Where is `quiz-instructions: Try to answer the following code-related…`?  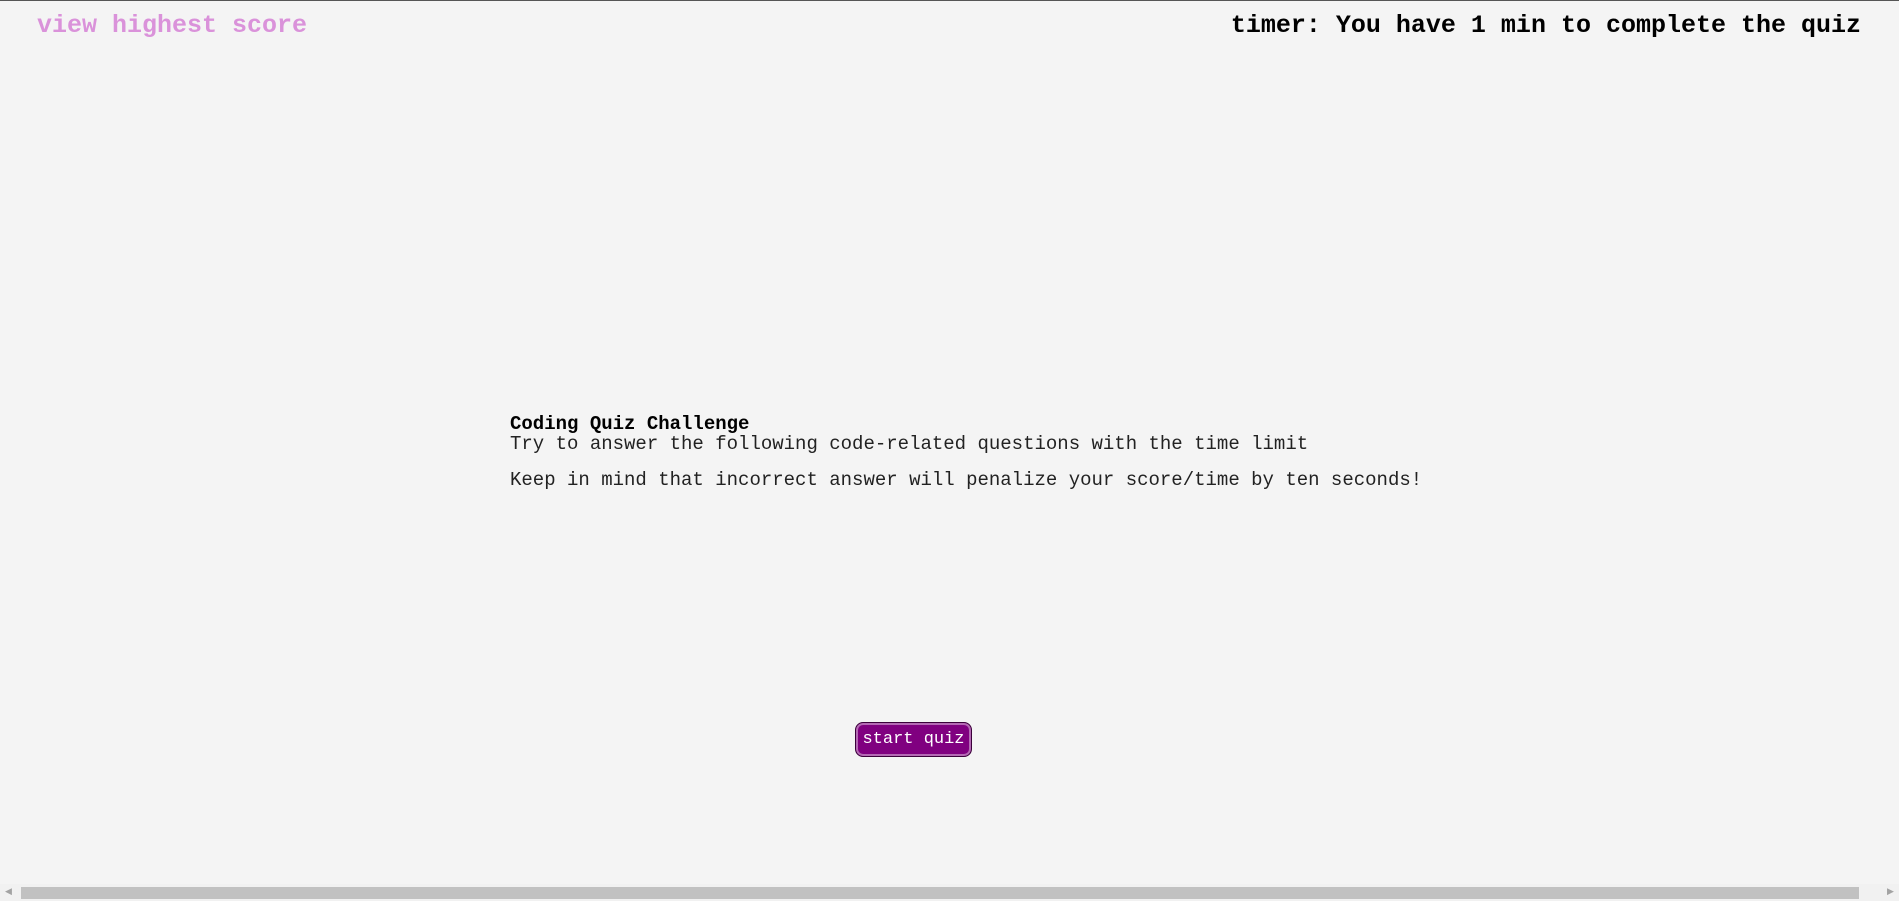
quiz-instructions: Try to answer the following code-related… is located at coordinates (909, 444).